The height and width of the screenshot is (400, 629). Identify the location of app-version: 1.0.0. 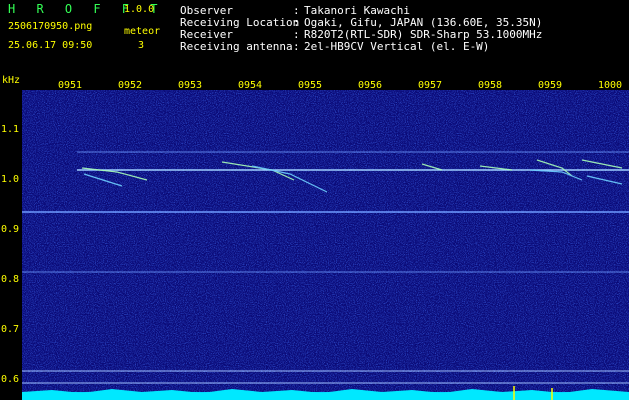
(139, 9).